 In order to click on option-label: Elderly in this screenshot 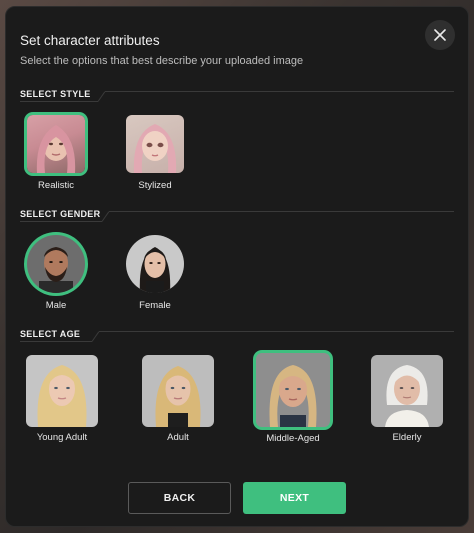, I will do `click(407, 437)`.